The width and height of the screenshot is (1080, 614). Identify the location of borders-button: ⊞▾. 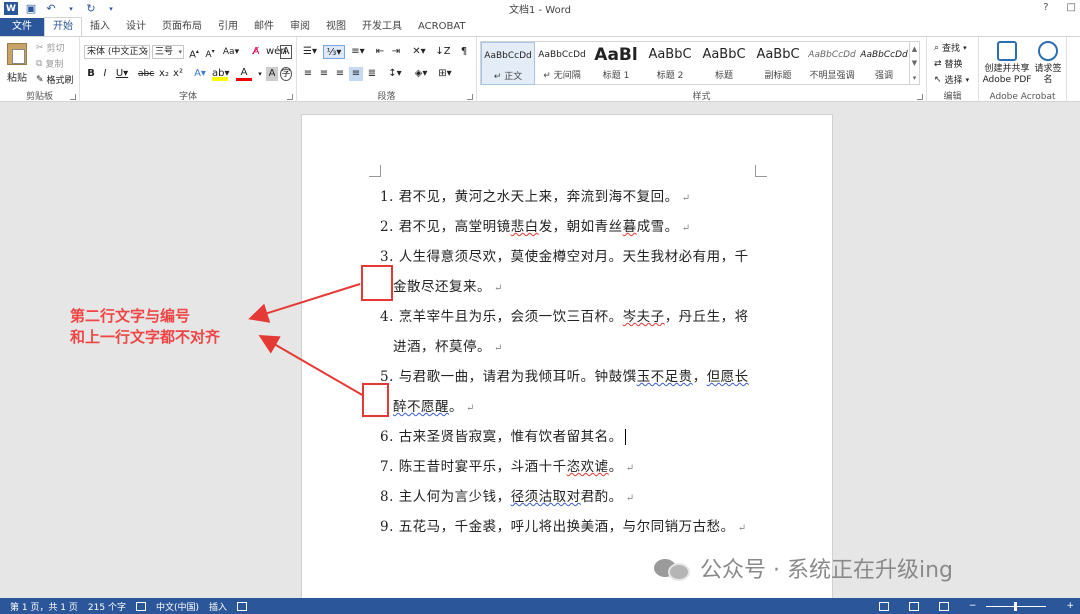
(445, 74).